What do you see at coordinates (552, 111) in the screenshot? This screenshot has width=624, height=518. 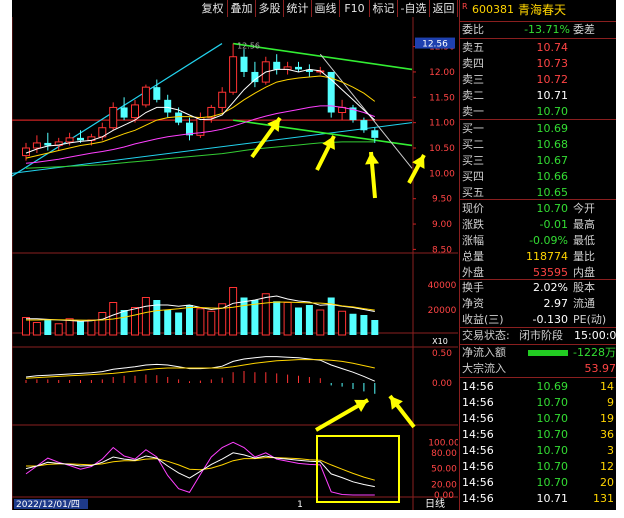 I see `ask-price: 10.70` at bounding box center [552, 111].